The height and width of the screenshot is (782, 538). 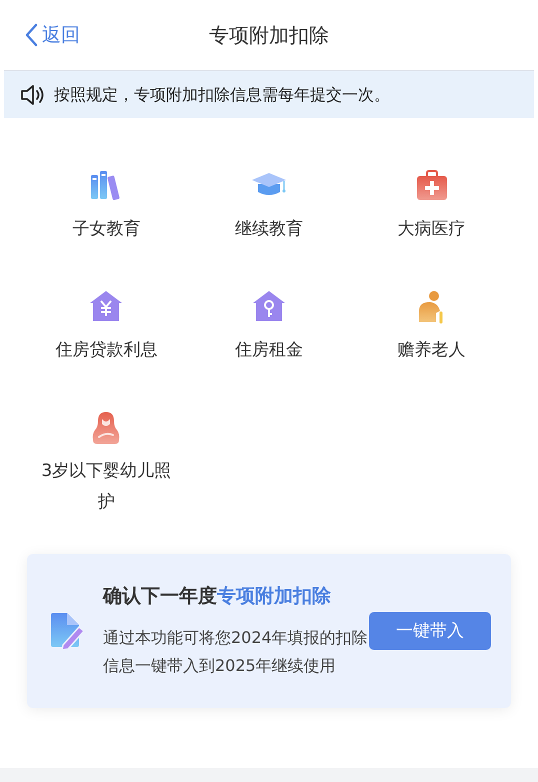 What do you see at coordinates (52, 35) in the screenshot?
I see `back-link: 返回` at bounding box center [52, 35].